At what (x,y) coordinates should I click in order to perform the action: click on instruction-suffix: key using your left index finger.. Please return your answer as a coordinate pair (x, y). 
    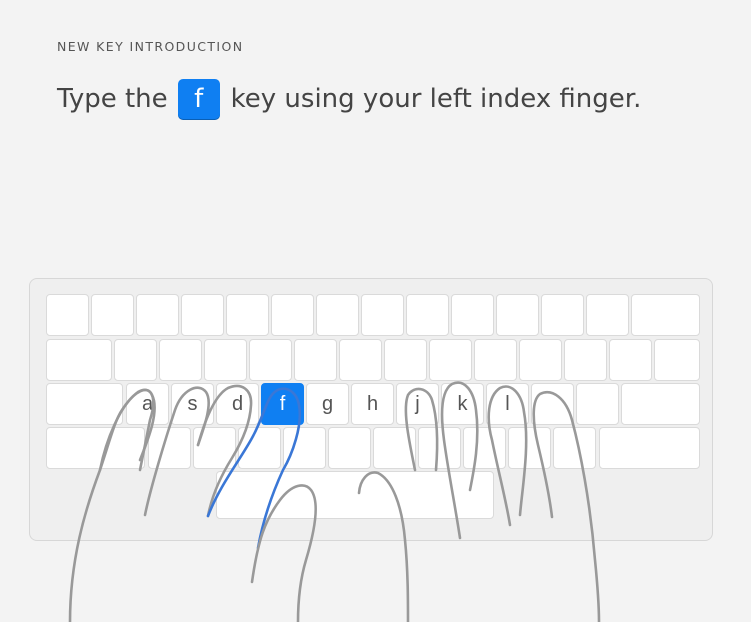
    Looking at the image, I should click on (436, 99).